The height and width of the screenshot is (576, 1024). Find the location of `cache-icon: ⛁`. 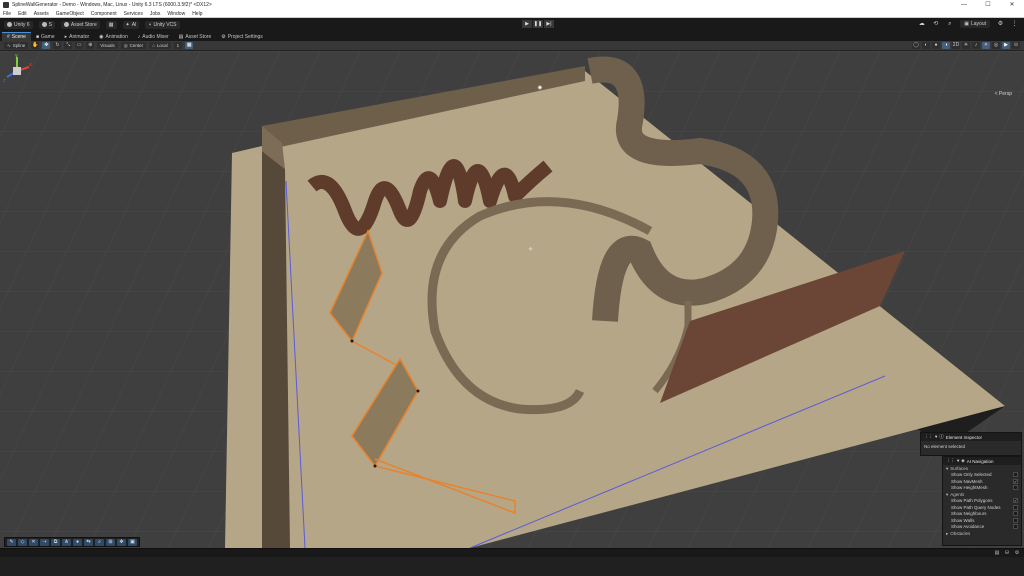

cache-icon: ⛁ is located at coordinates (1007, 553).